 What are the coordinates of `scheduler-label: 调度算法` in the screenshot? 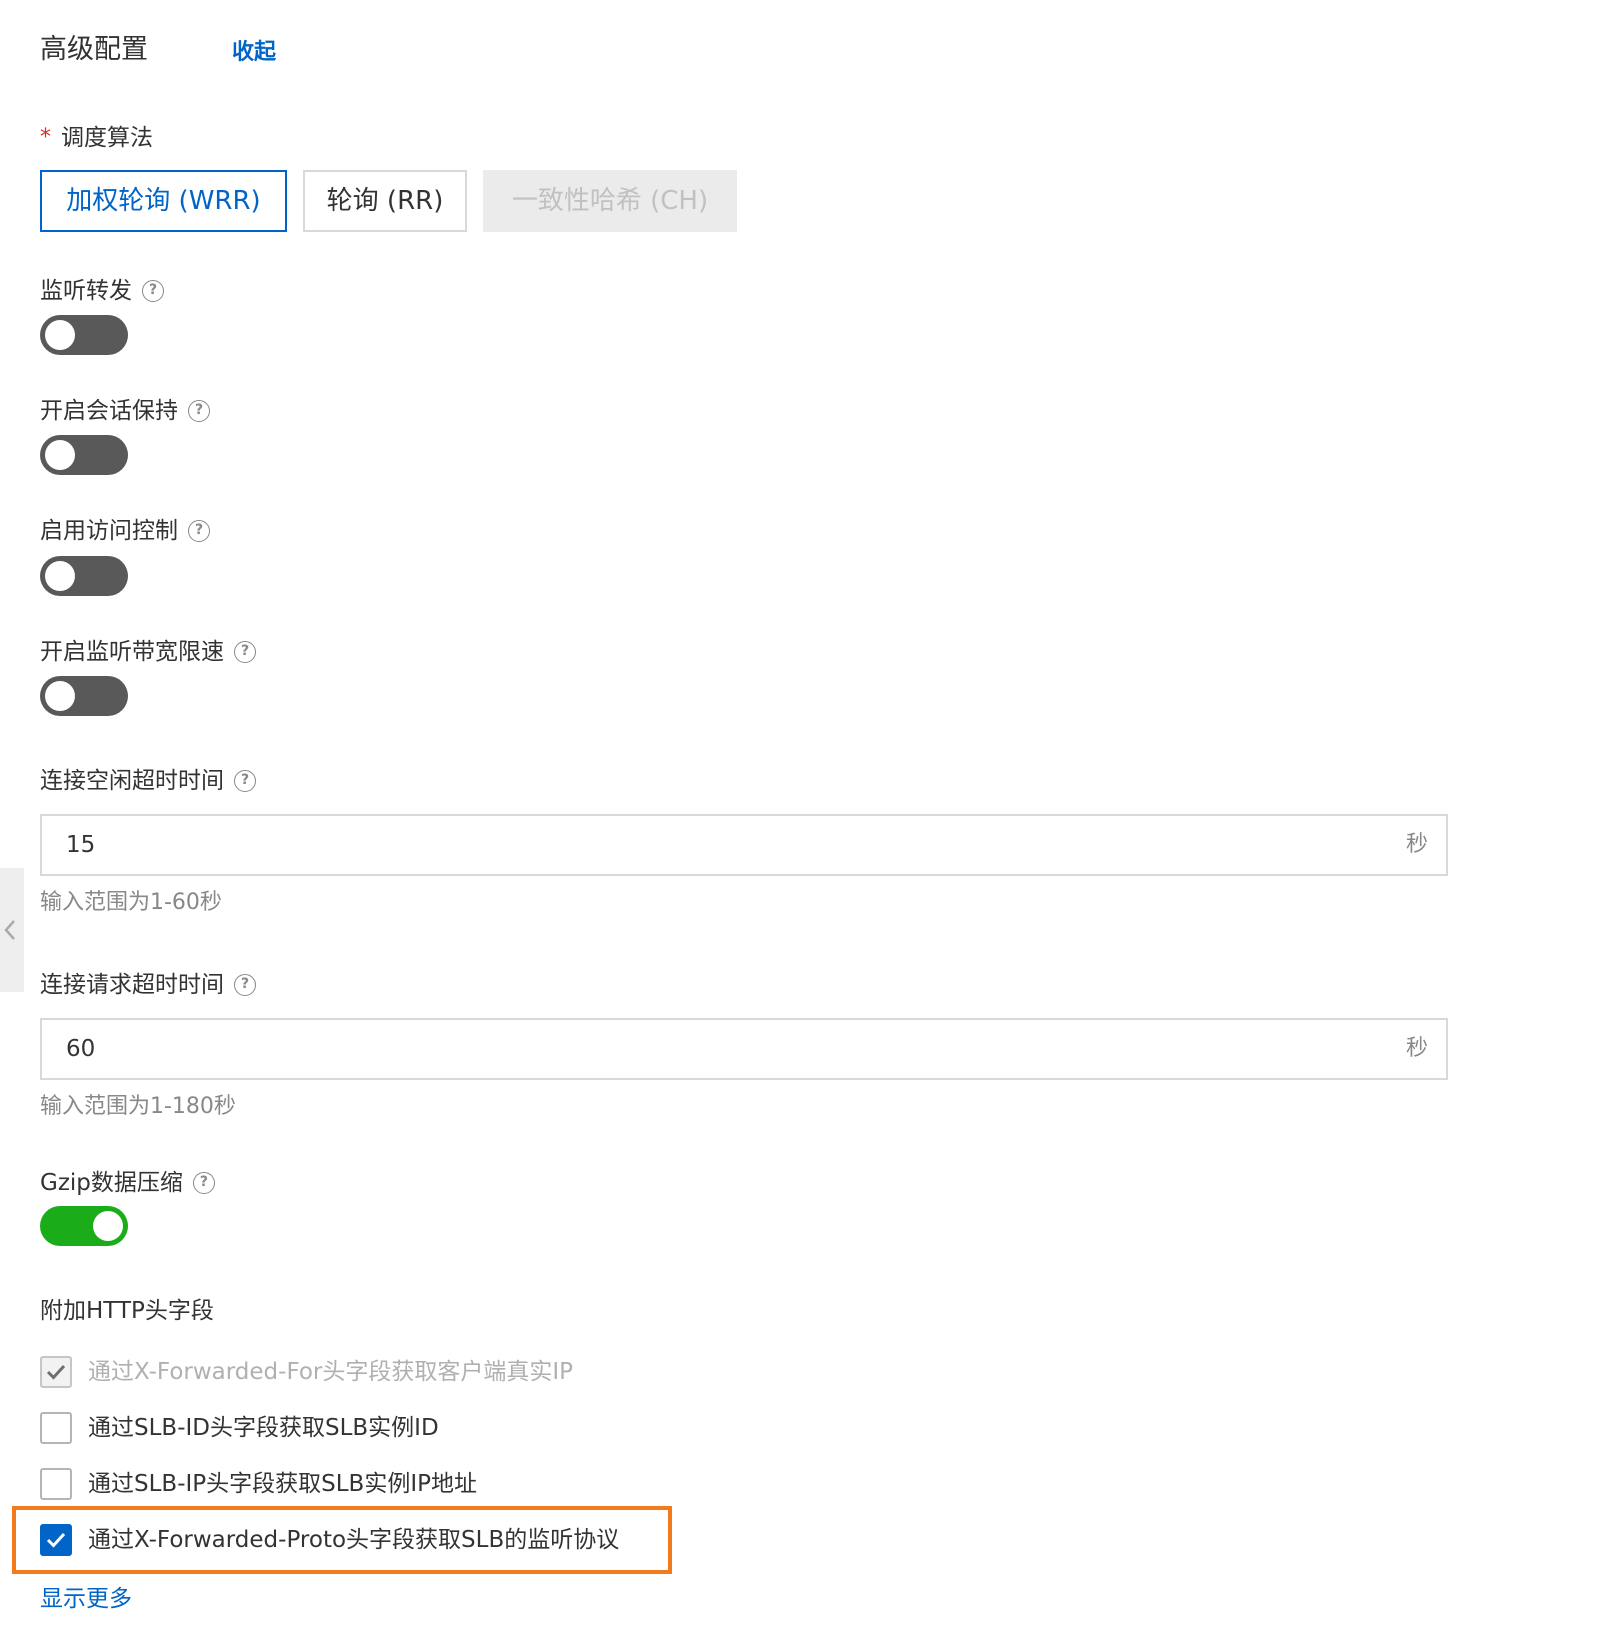 It's located at (107, 138).